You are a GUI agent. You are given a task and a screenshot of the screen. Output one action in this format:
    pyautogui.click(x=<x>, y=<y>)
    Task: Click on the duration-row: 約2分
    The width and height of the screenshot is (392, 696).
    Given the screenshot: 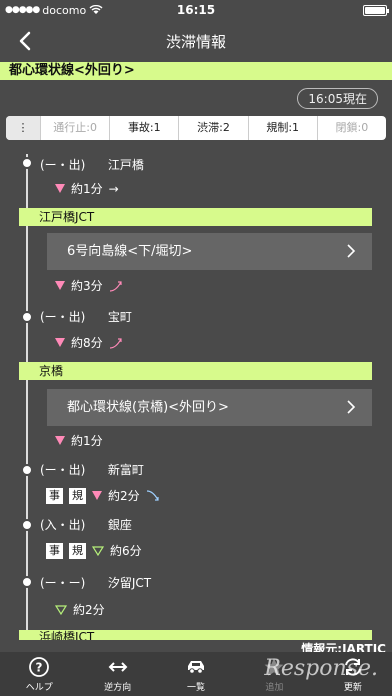 What is the action you would take?
    pyautogui.click(x=80, y=609)
    